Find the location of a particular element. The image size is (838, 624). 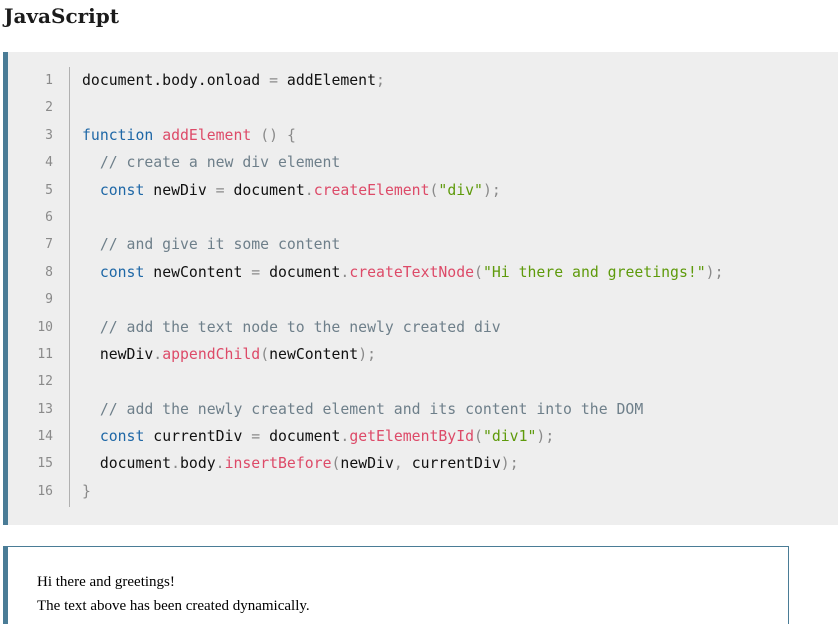

output-greeting: Hi there and greetings! is located at coordinates (106, 582).